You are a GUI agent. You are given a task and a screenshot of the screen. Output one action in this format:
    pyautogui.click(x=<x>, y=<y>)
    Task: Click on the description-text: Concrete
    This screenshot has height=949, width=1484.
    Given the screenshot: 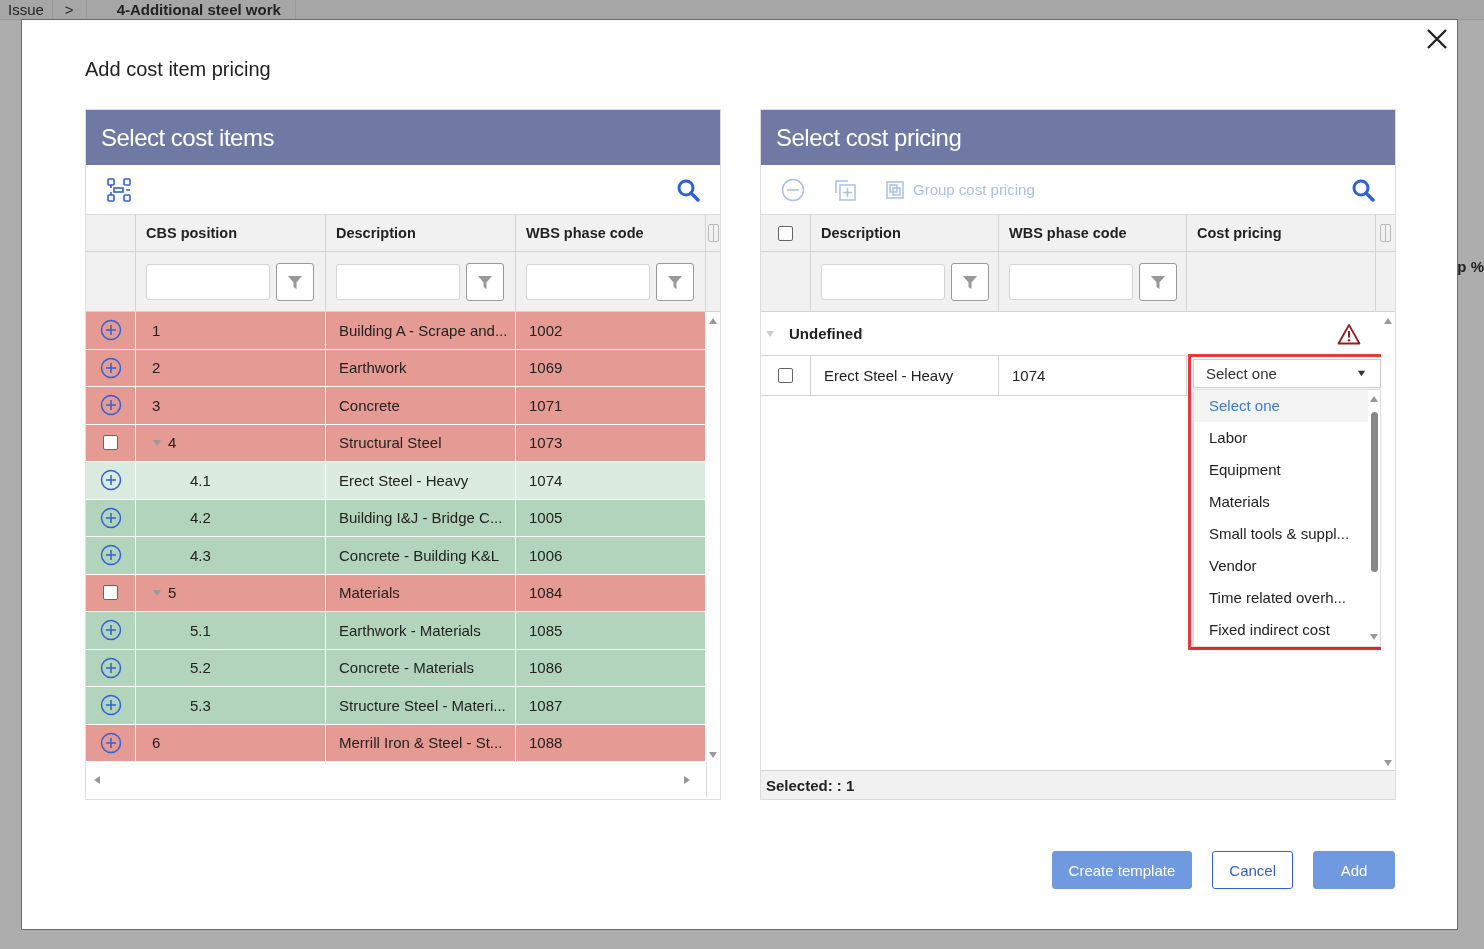 What is the action you would take?
    pyautogui.click(x=369, y=405)
    